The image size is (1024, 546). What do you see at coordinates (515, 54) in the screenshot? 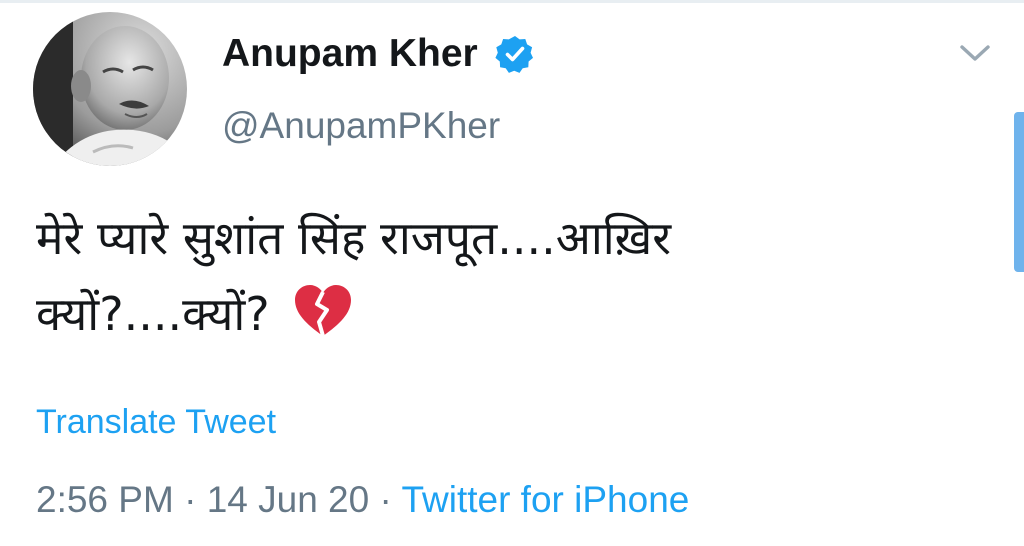
I see `verified-badge-icon` at bounding box center [515, 54].